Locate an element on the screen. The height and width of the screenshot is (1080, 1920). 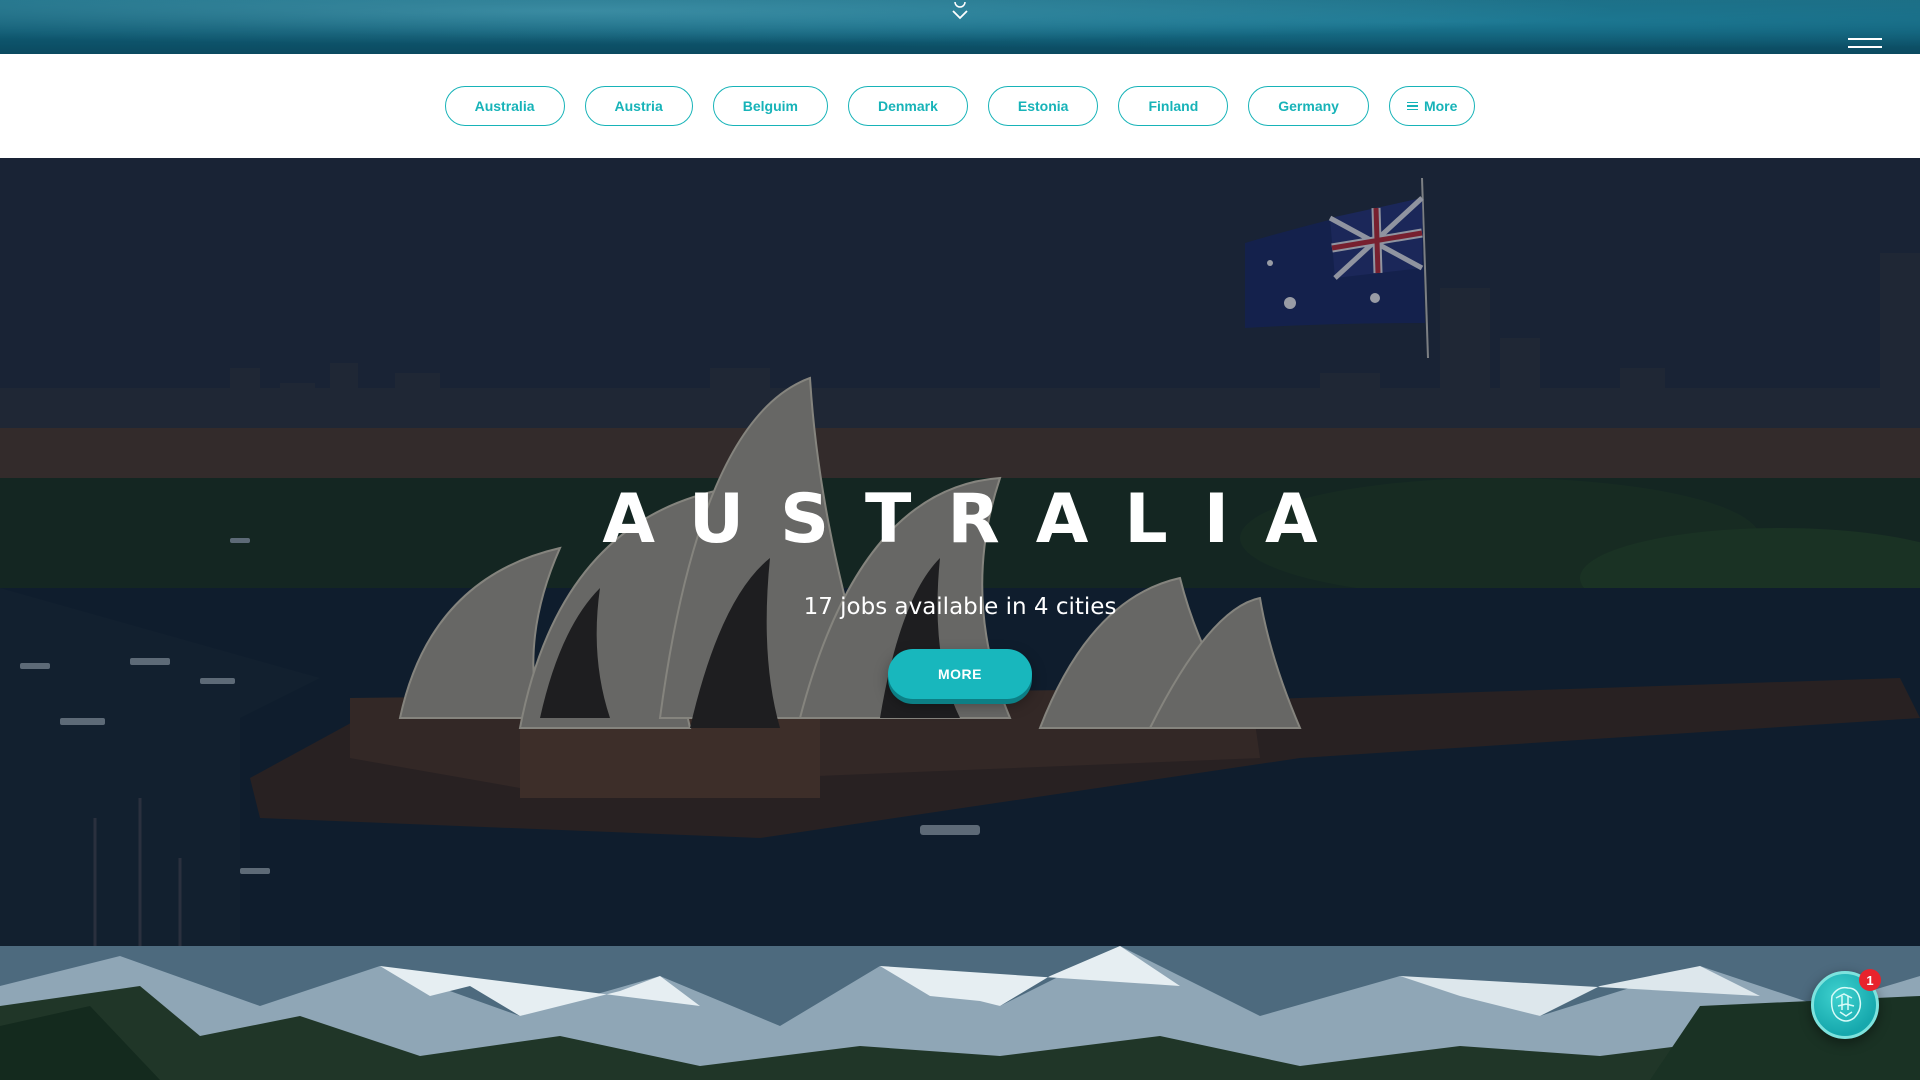
country-tab-australia: Australia is located at coordinates (504, 106).